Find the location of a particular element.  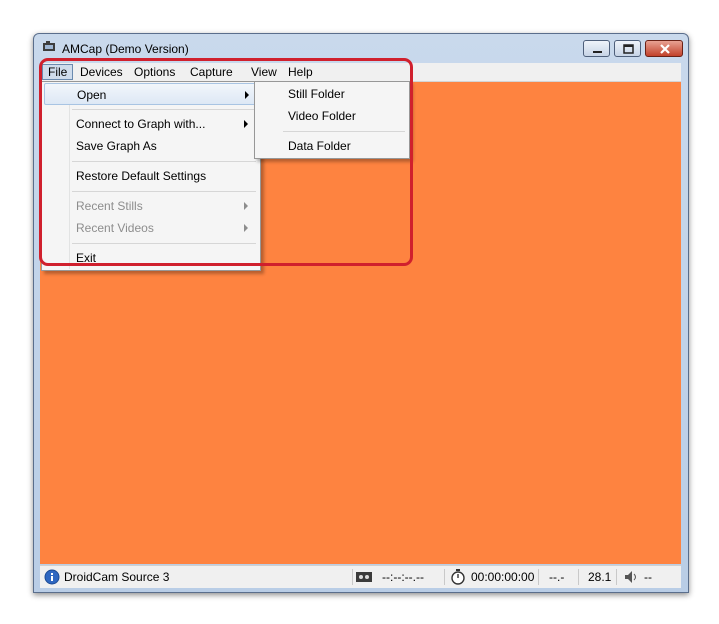

menu-item-open: Open is located at coordinates (150, 94).